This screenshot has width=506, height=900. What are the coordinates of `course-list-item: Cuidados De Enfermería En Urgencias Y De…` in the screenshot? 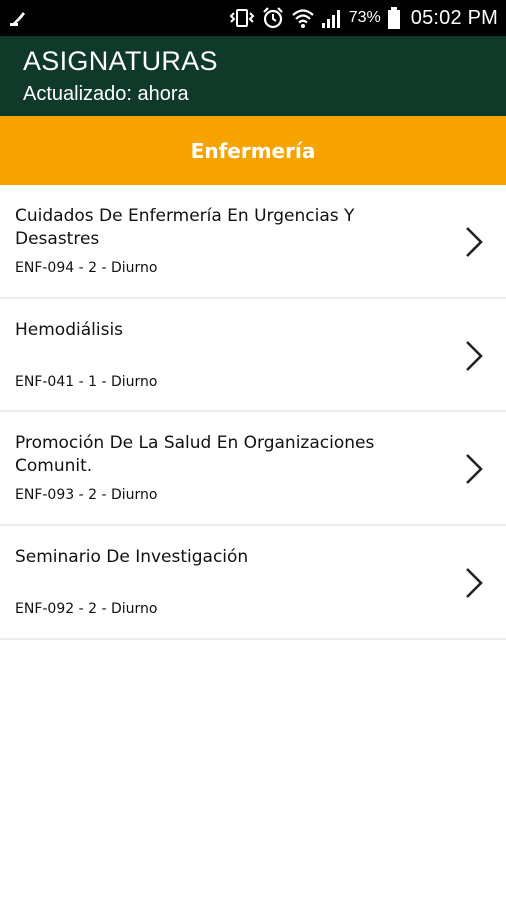 It's located at (253, 242).